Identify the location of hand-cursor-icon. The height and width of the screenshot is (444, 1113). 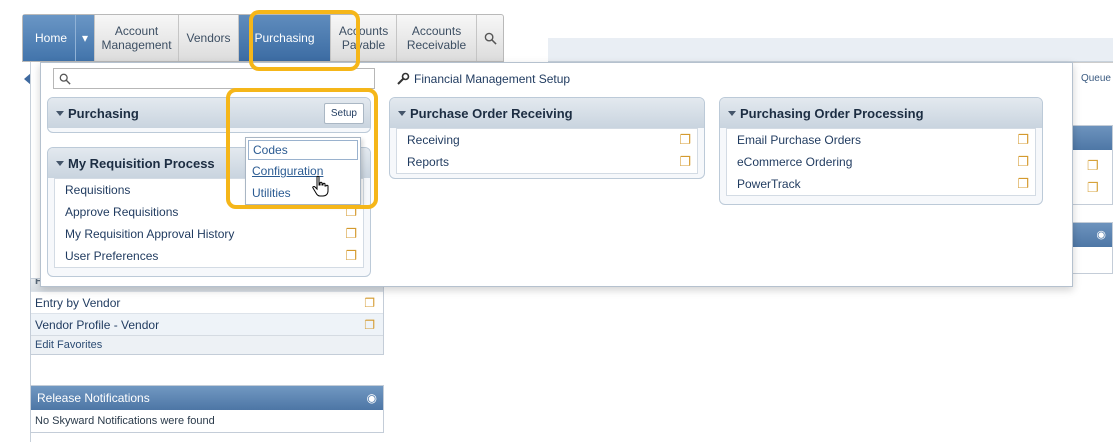
(320, 186).